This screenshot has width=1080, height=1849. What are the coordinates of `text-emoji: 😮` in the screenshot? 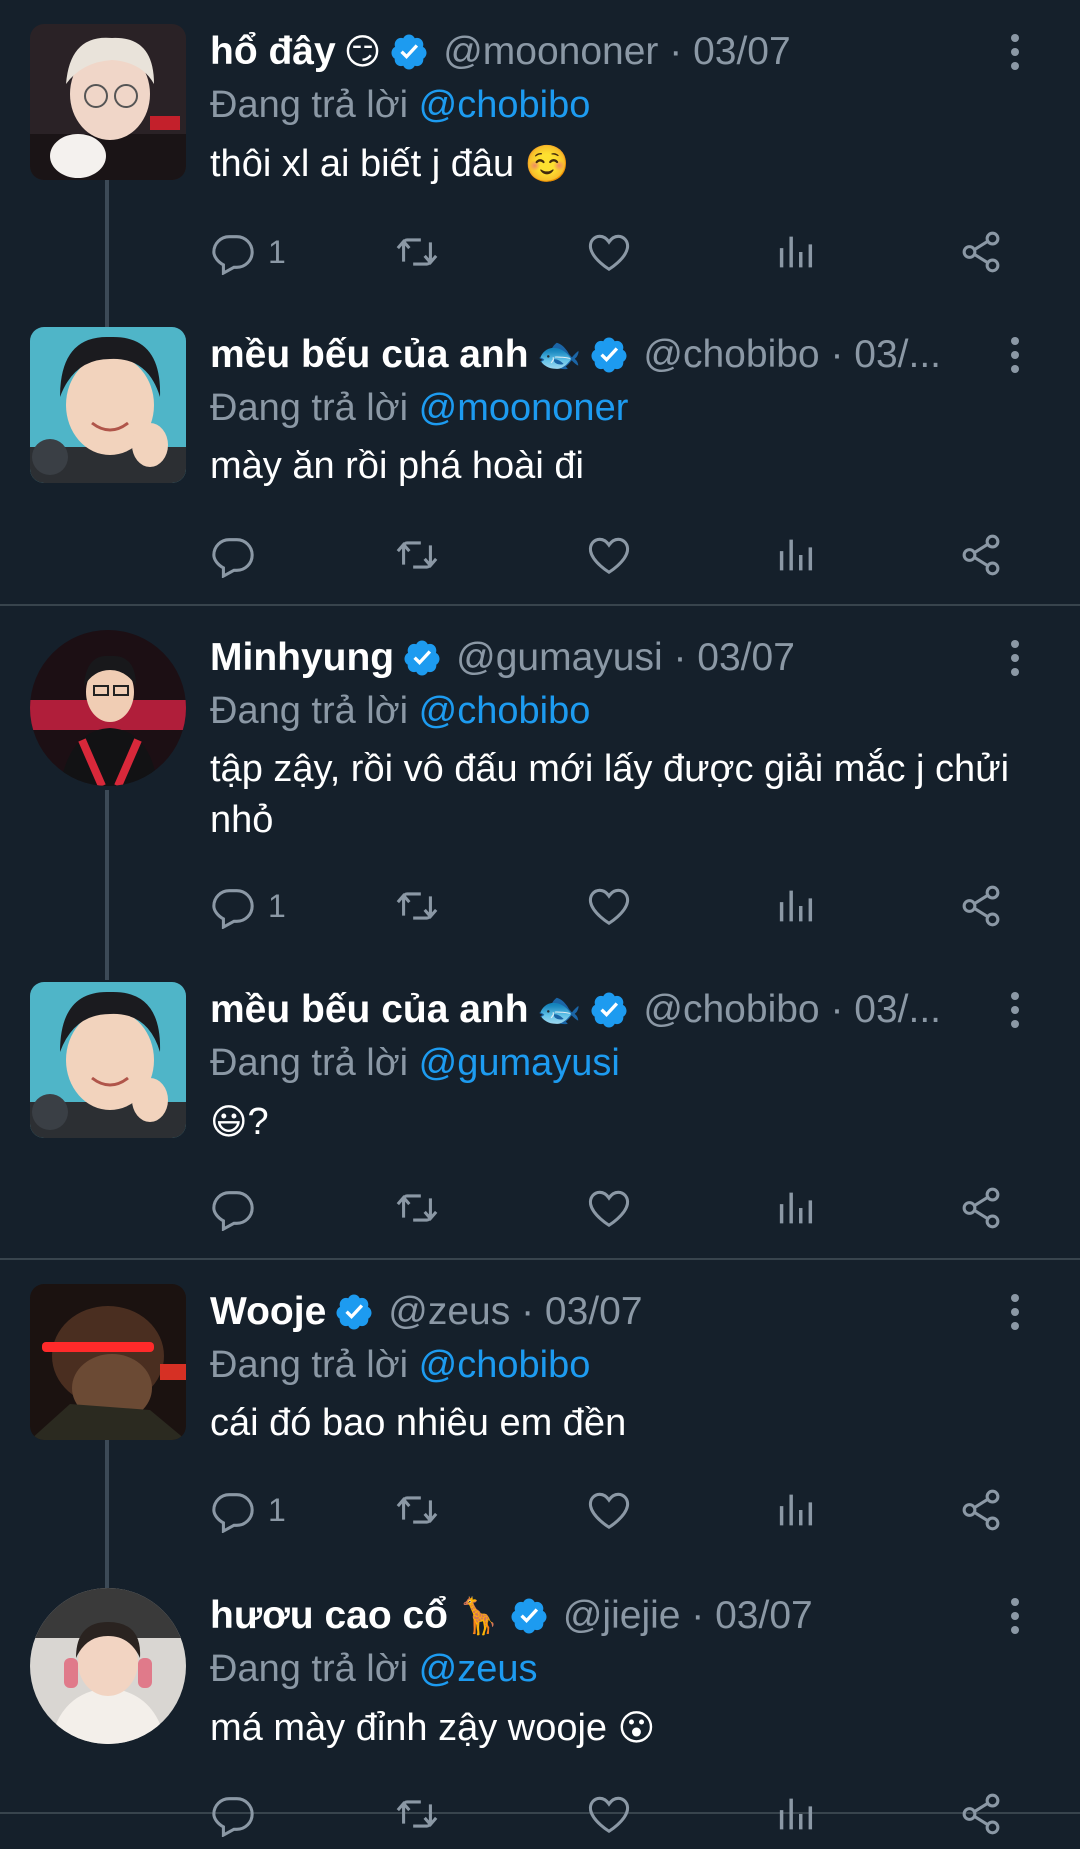 It's located at (636, 1727).